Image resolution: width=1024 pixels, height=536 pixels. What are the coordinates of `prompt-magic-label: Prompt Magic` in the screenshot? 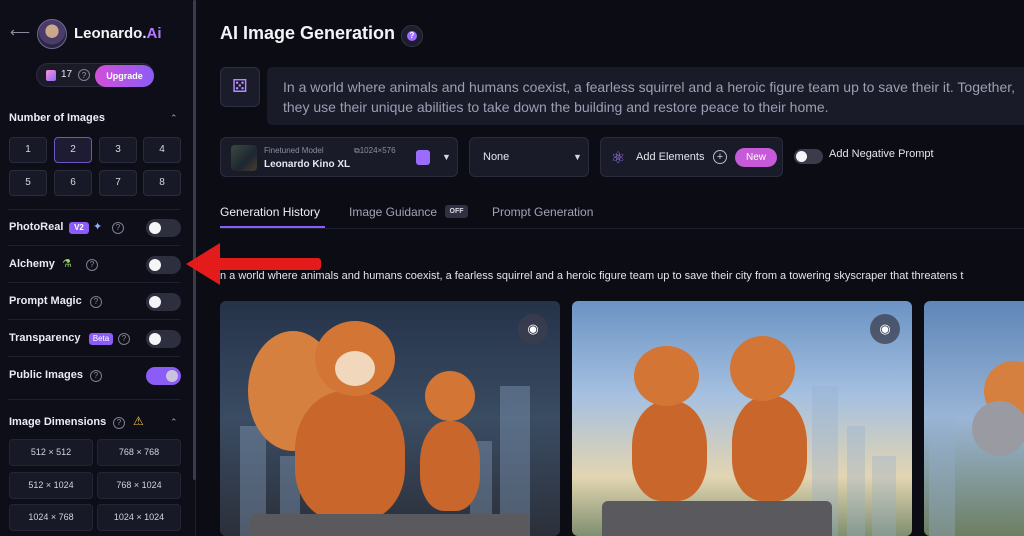 It's located at (45, 301).